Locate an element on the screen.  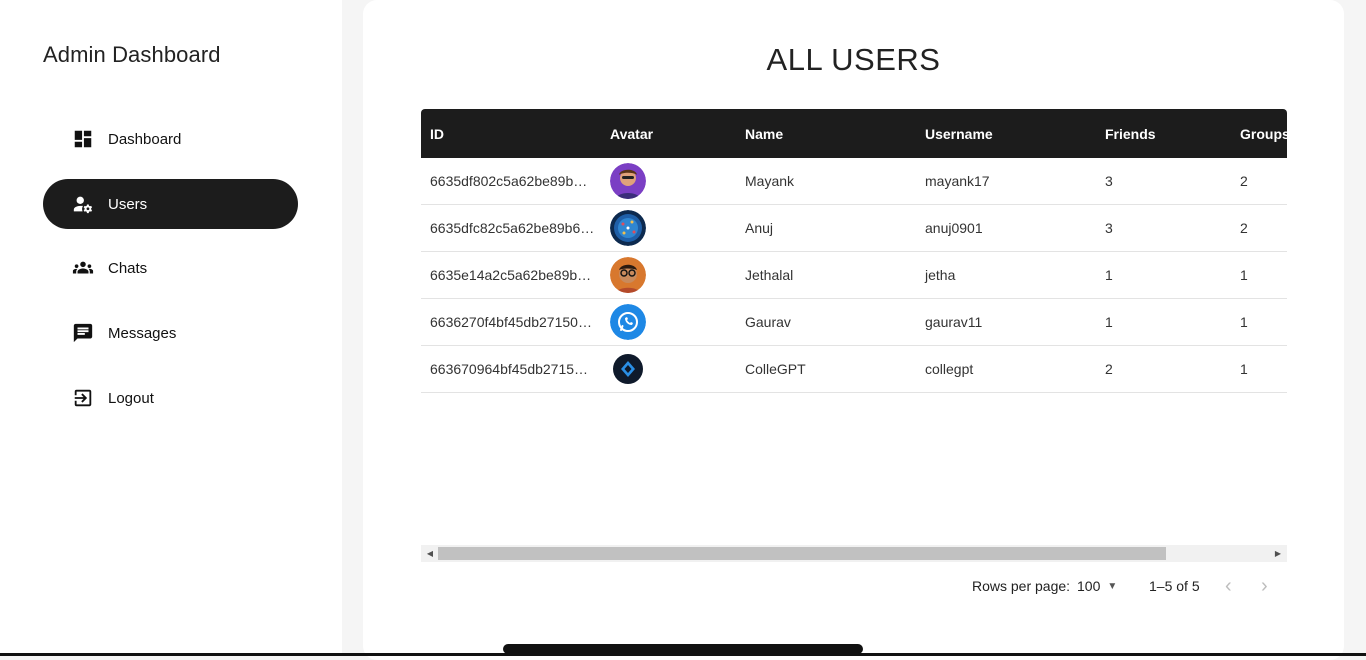
sidebar-item-label: Dashboard is located at coordinates (145, 139).